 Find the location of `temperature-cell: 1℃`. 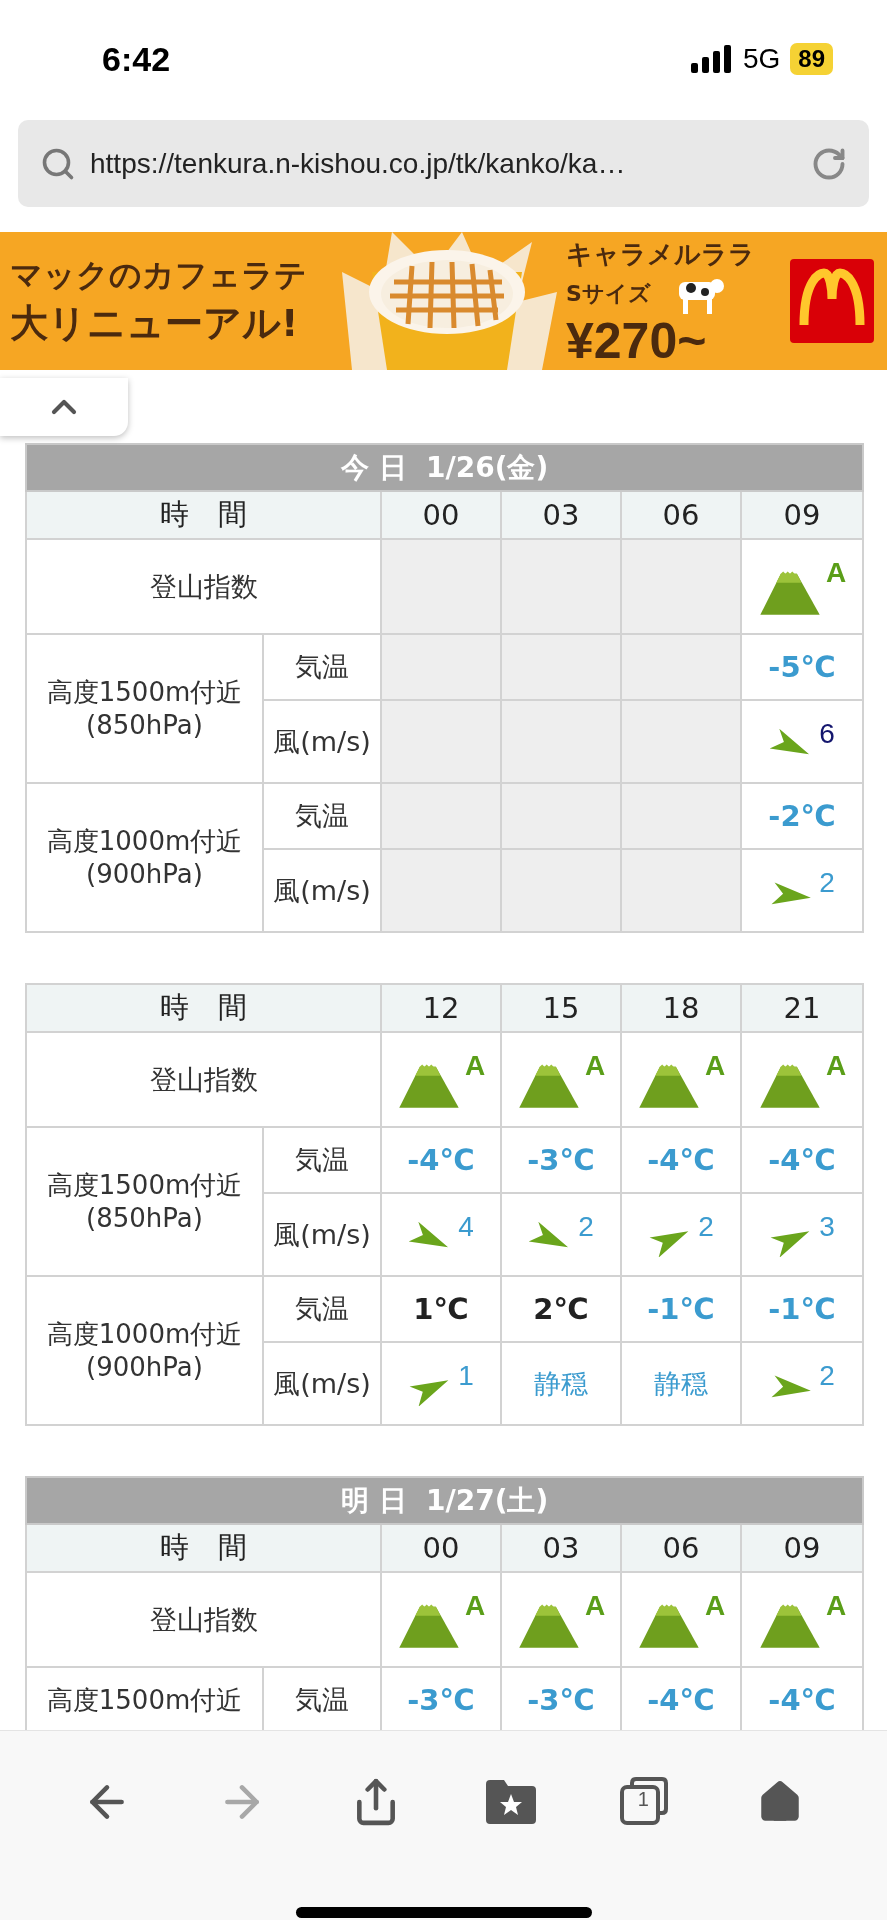

temperature-cell: 1℃ is located at coordinates (441, 1309).